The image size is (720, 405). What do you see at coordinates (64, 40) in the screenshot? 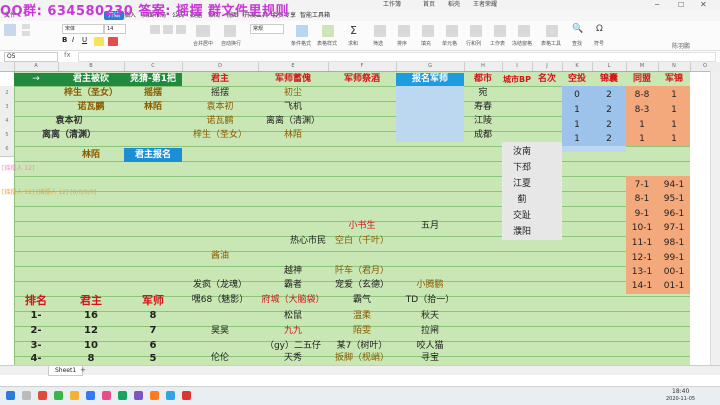
I see `bold-icon: B` at bounding box center [64, 40].